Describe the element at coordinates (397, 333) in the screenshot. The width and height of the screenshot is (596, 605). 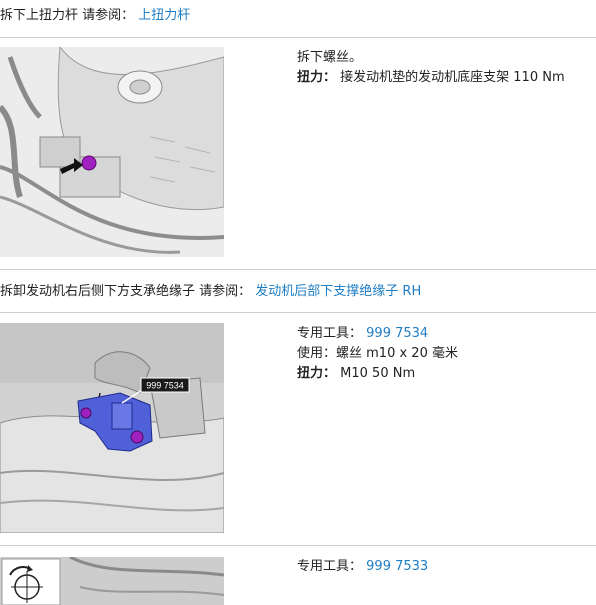
I see `tool-link: 999 7534` at that location.